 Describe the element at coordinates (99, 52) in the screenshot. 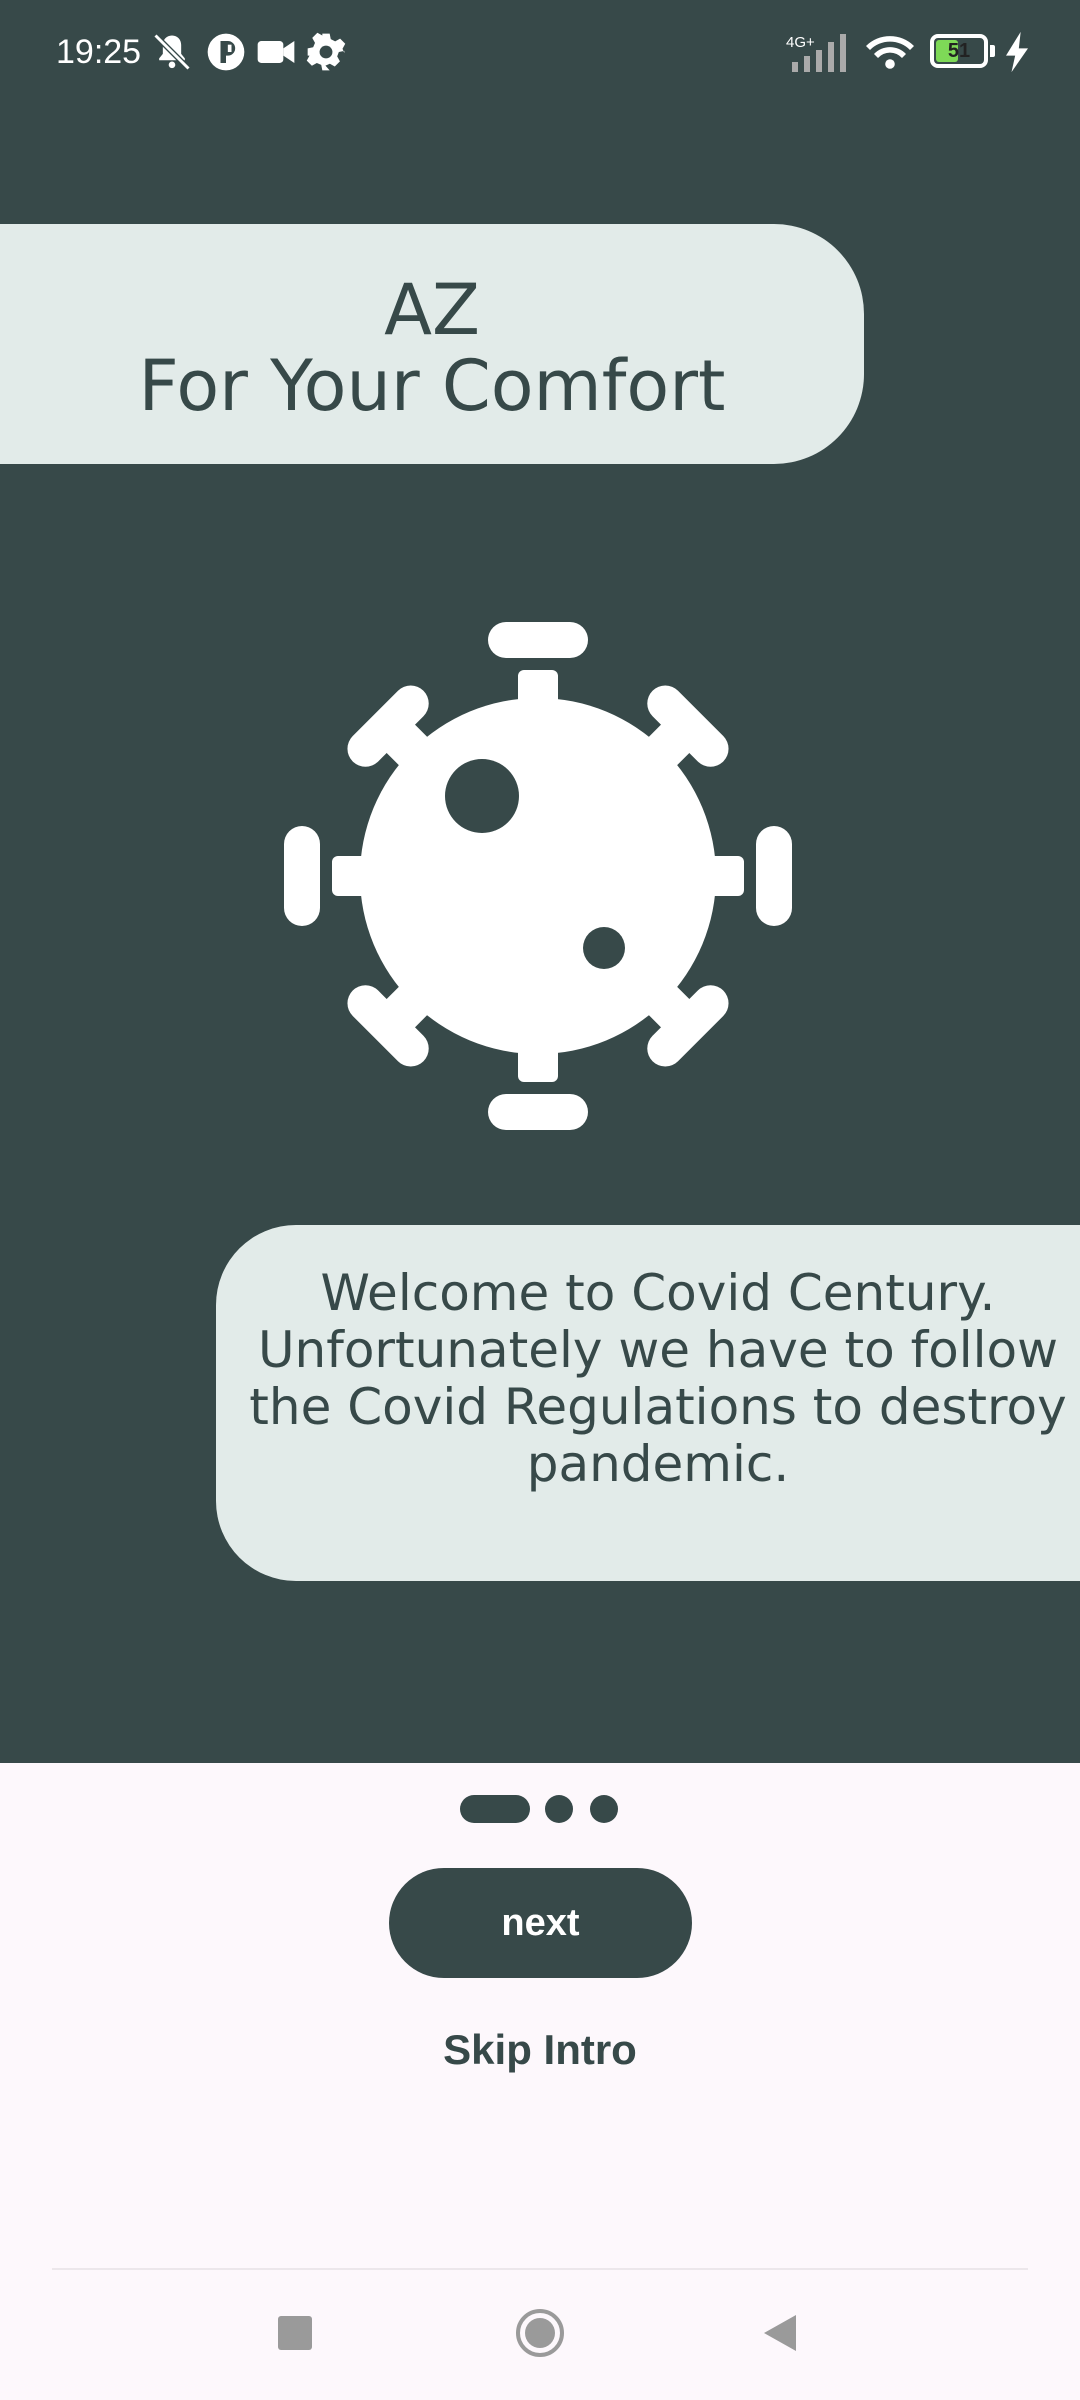

I see `status-time: 19:25` at that location.